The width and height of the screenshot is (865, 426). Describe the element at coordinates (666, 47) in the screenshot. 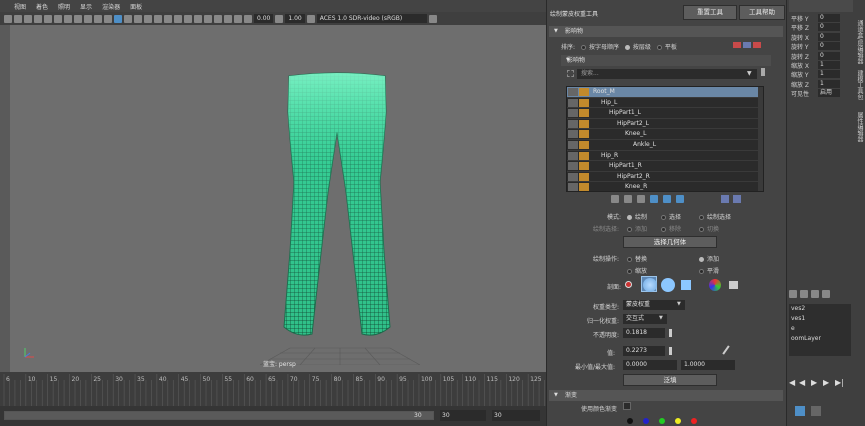

I see `sort-flat-radio: 平板` at that location.